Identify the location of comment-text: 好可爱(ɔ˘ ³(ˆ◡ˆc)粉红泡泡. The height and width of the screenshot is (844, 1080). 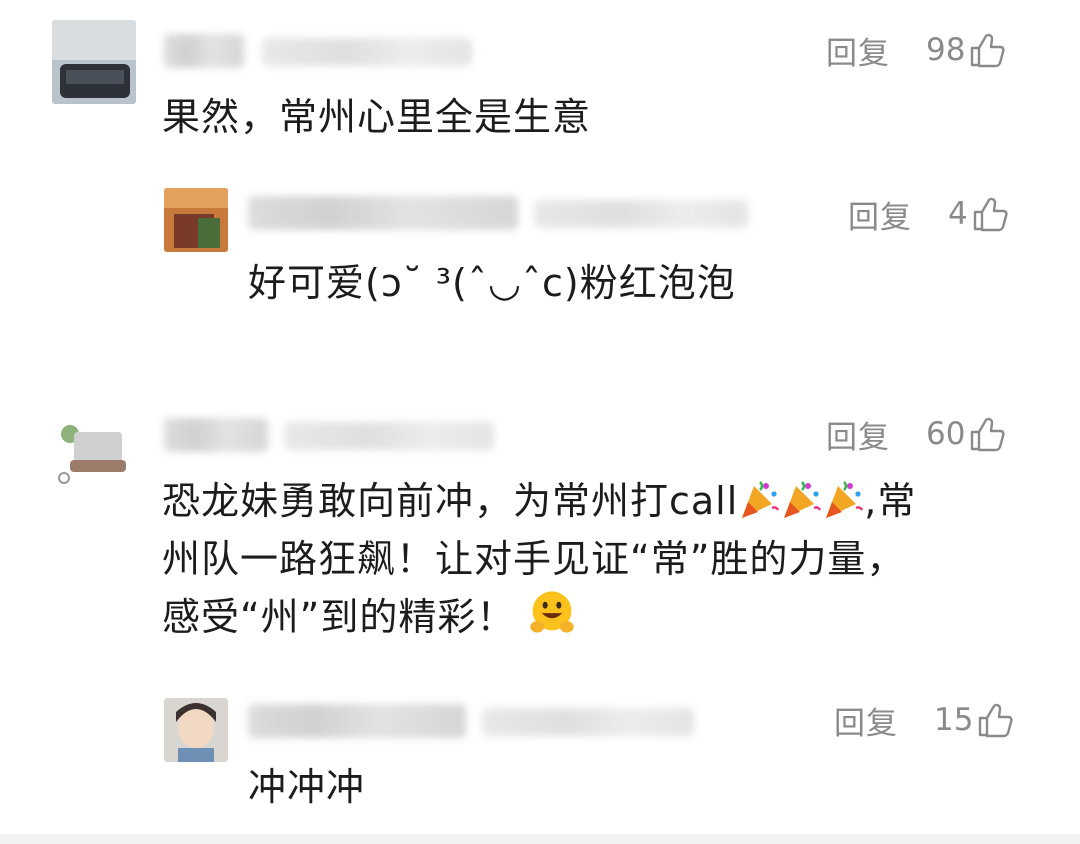
(492, 283).